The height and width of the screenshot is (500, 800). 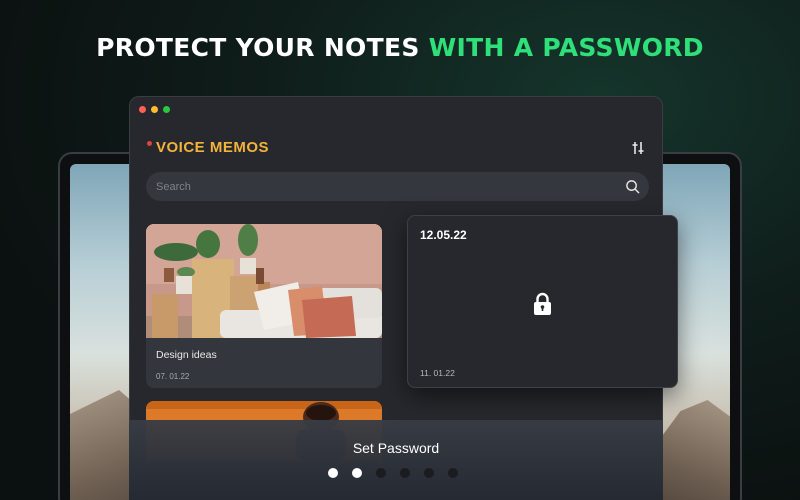 I want to click on window-controls, so click(x=154, y=109).